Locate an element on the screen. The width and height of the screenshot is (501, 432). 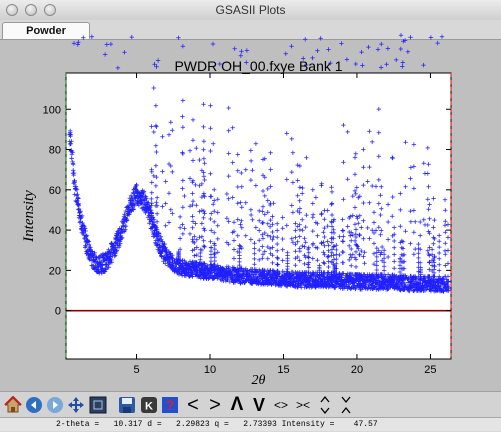
svg-text: 25 is located at coordinates (430, 370).